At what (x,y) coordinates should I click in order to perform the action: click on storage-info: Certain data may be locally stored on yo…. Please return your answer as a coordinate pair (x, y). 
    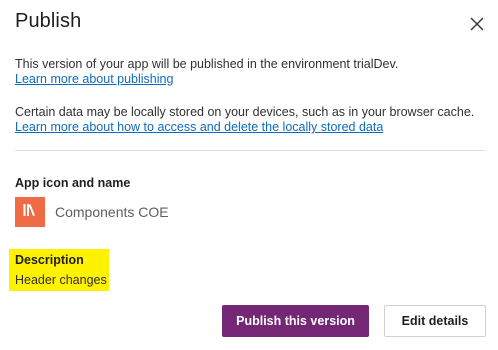
    Looking at the image, I should click on (244, 120).